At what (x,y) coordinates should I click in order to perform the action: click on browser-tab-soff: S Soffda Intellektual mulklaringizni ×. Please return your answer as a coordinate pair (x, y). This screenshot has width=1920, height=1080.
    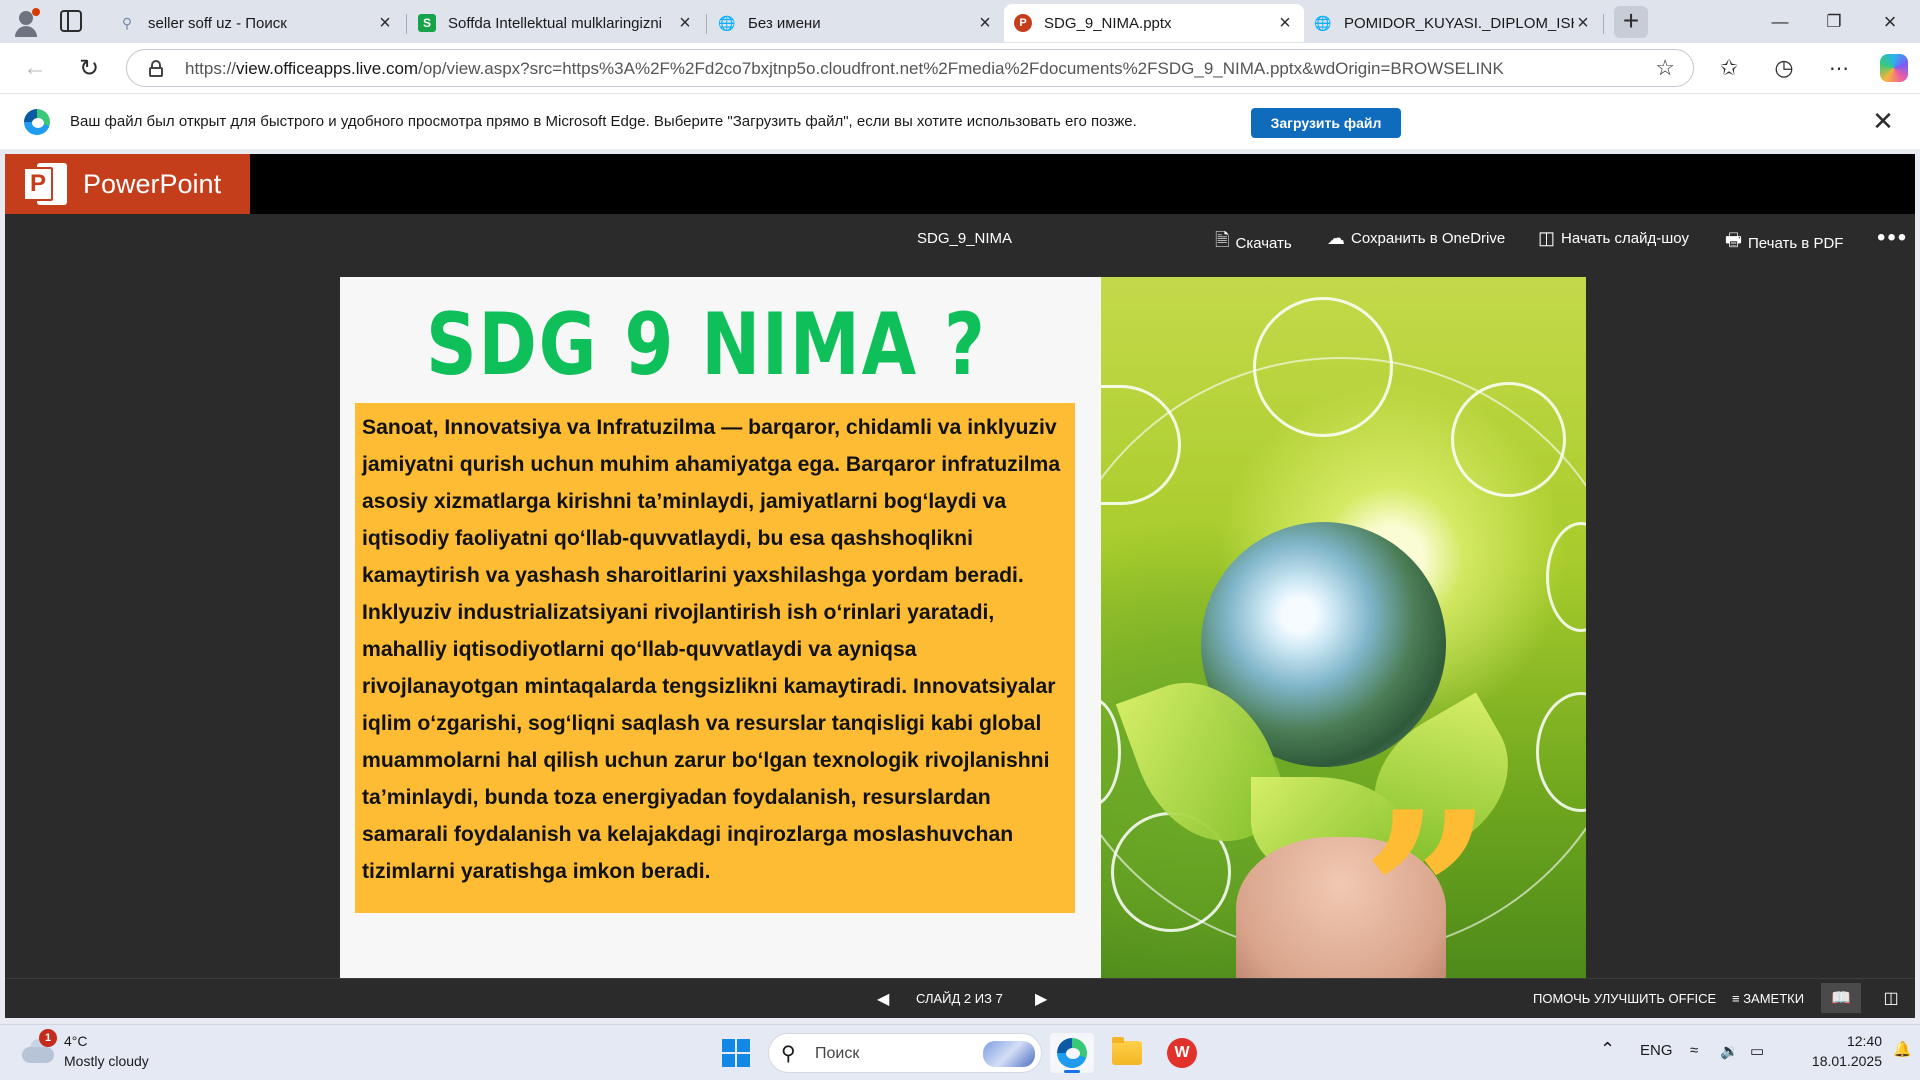
    Looking at the image, I should click on (556, 23).